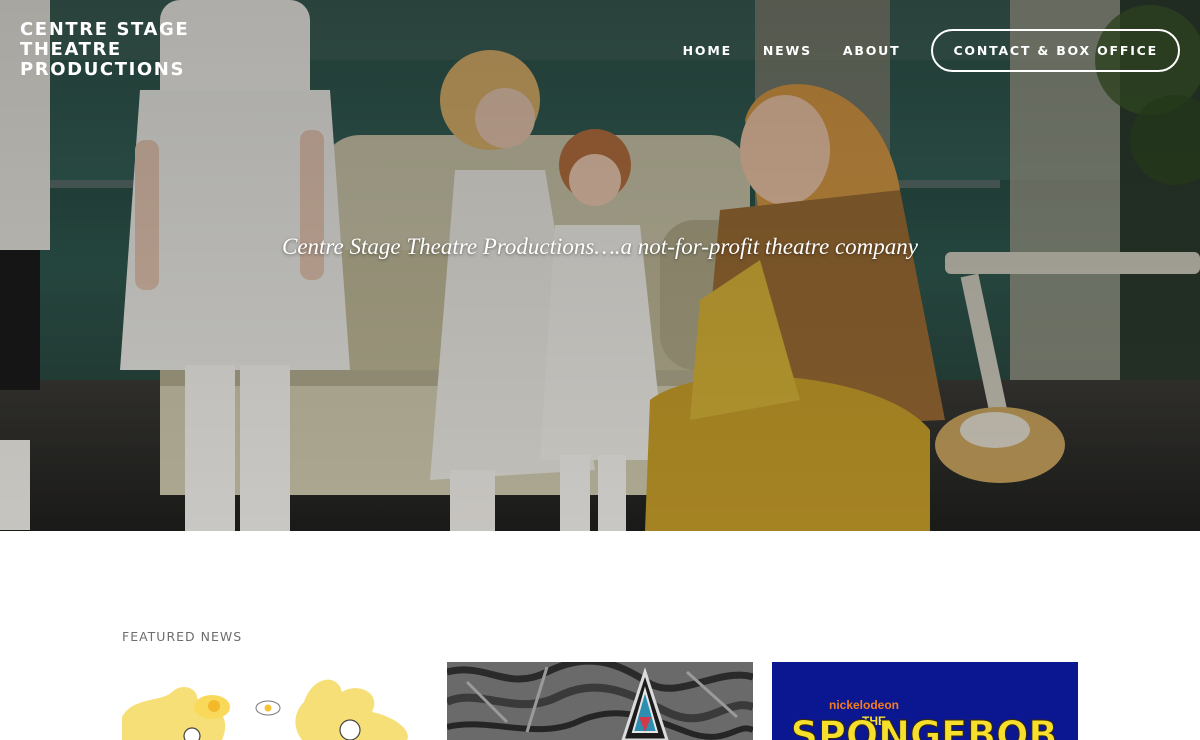  What do you see at coordinates (916, 50) in the screenshot?
I see `main-nav: HOME NEWS ABOUT CONTACT & BOX OFFICE` at bounding box center [916, 50].